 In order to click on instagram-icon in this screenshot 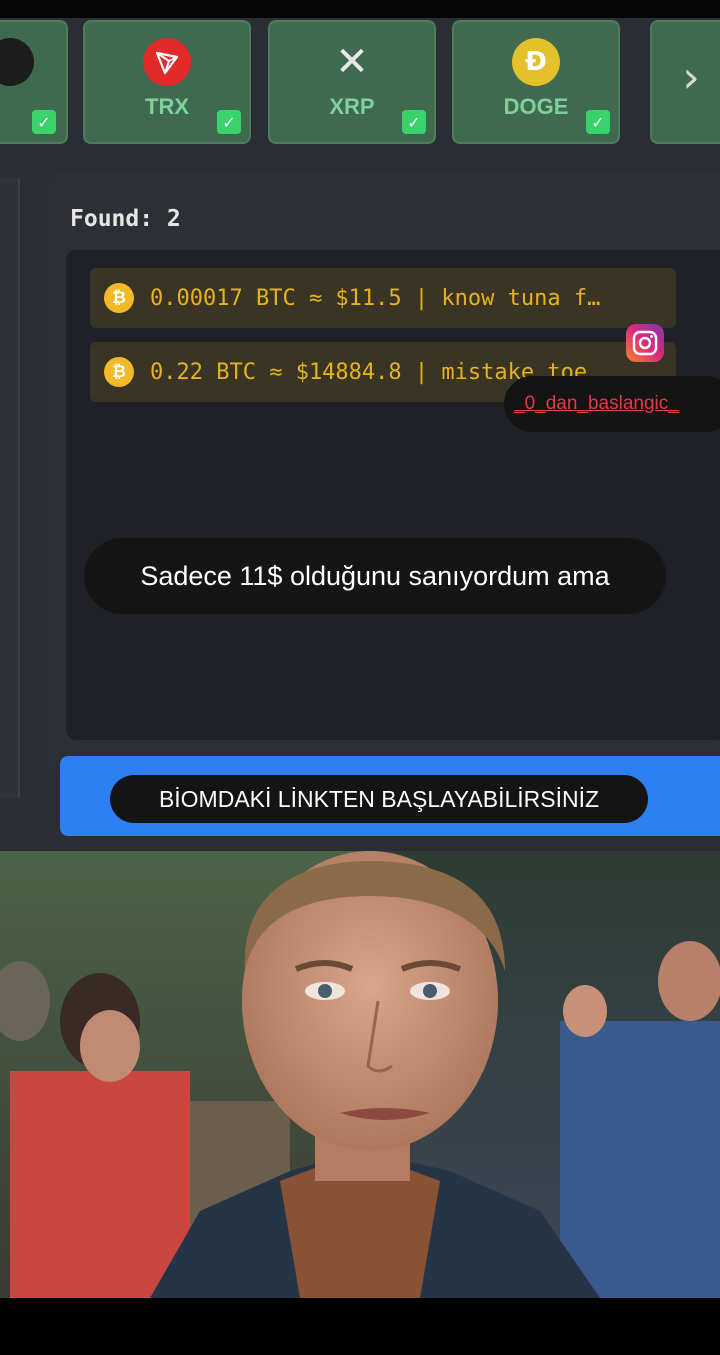, I will do `click(645, 343)`.